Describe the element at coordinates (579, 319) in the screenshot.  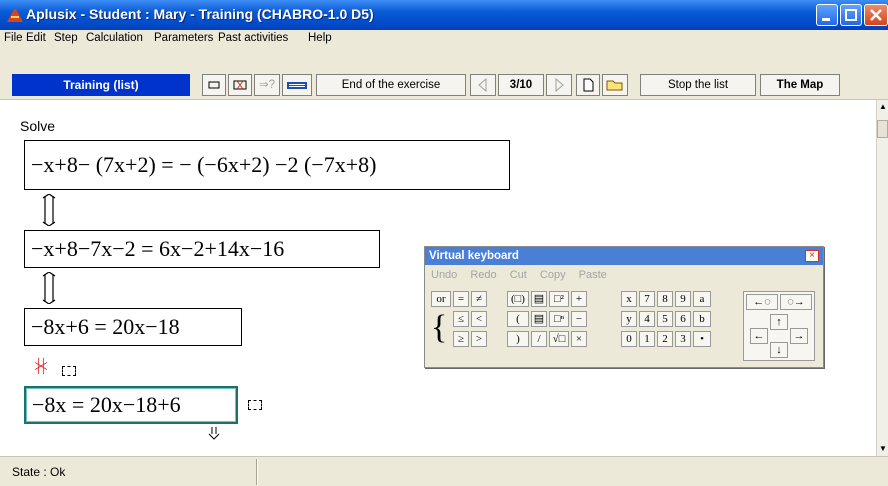
I see `key-minus: −` at that location.